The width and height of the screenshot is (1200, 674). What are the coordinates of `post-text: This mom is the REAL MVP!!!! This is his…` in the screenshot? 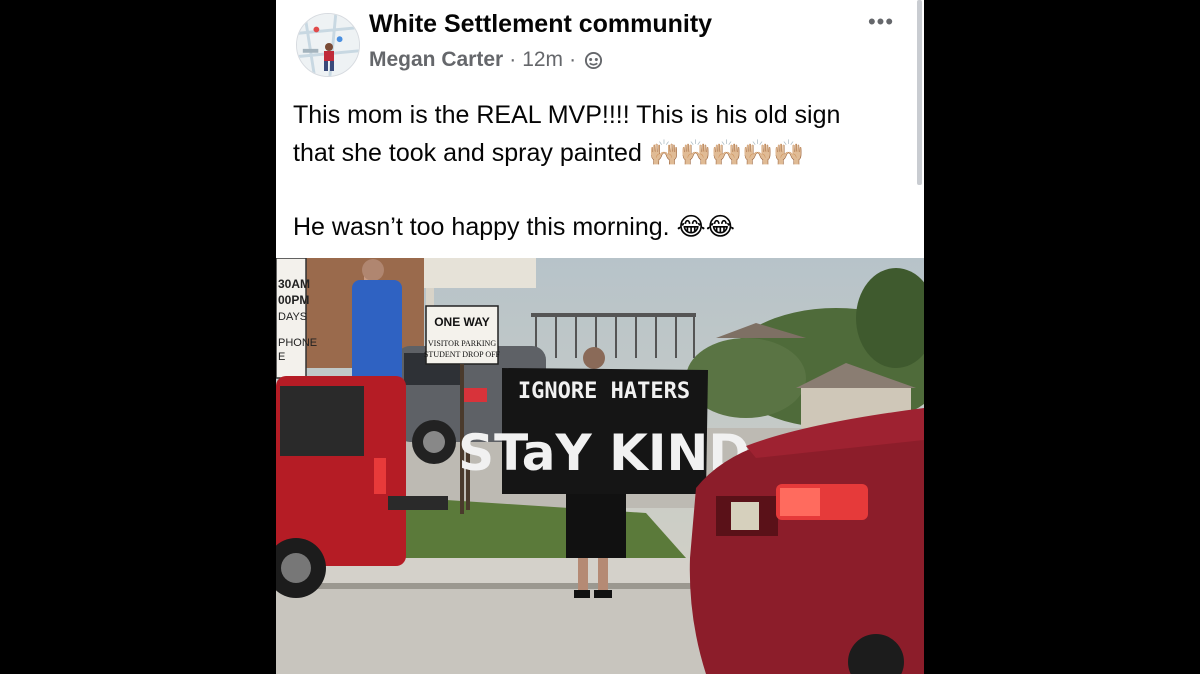 It's located at (600, 171).